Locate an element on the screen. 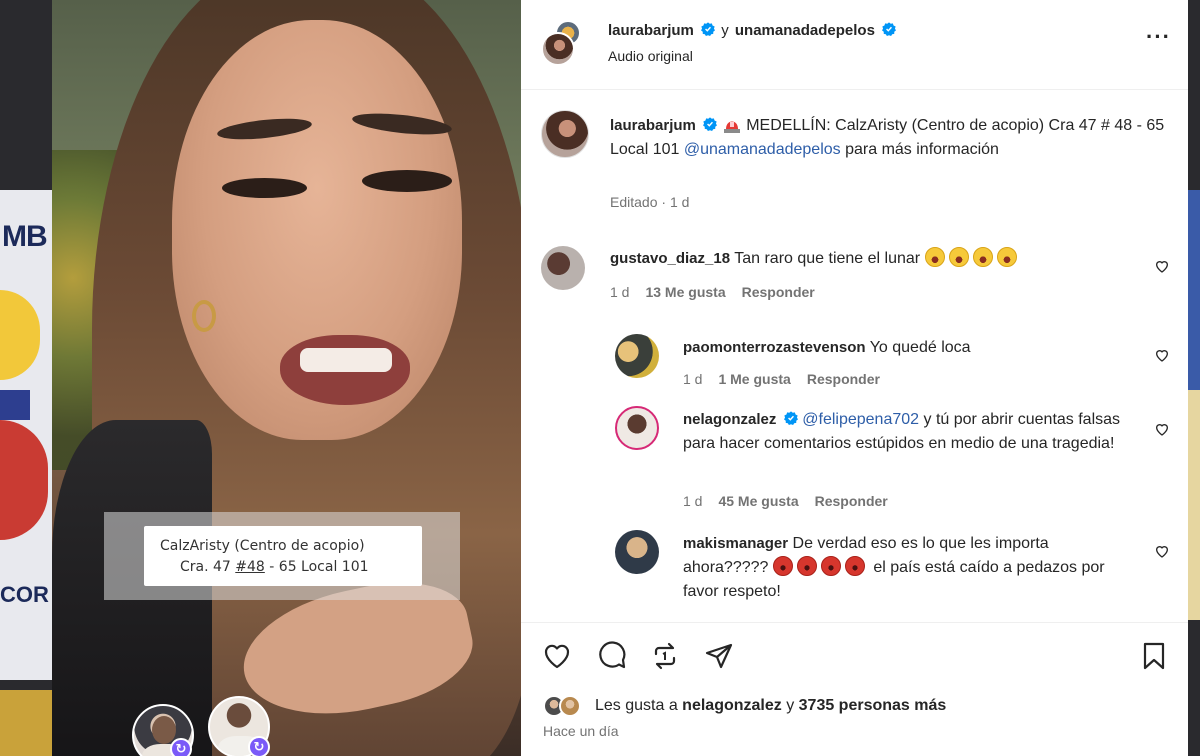 The width and height of the screenshot is (1200, 756). caption-meta: Editado · 1 d is located at coordinates (650, 202).